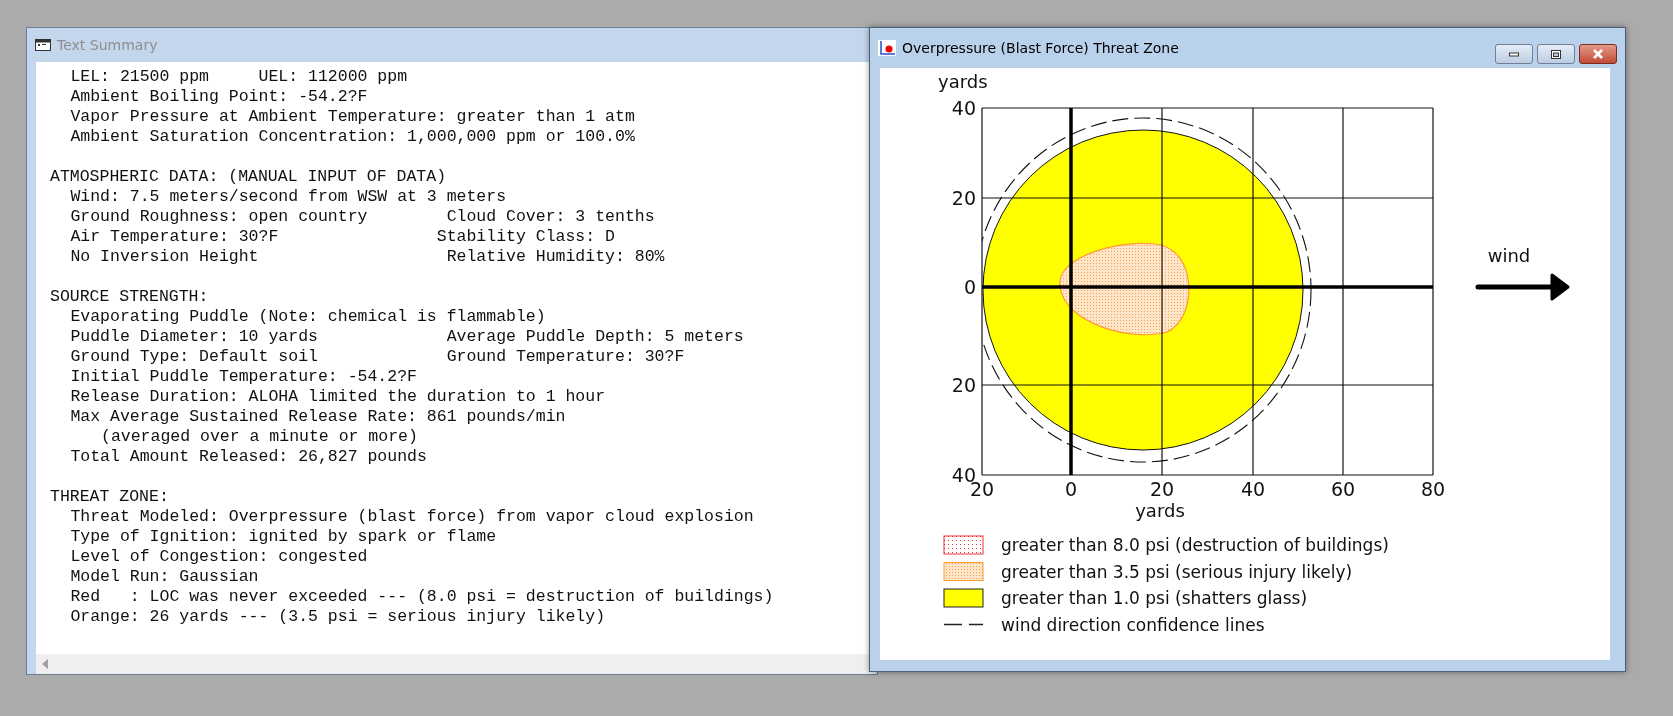 The width and height of the screenshot is (1673, 716). I want to click on wind-label: wind, so click(1509, 255).